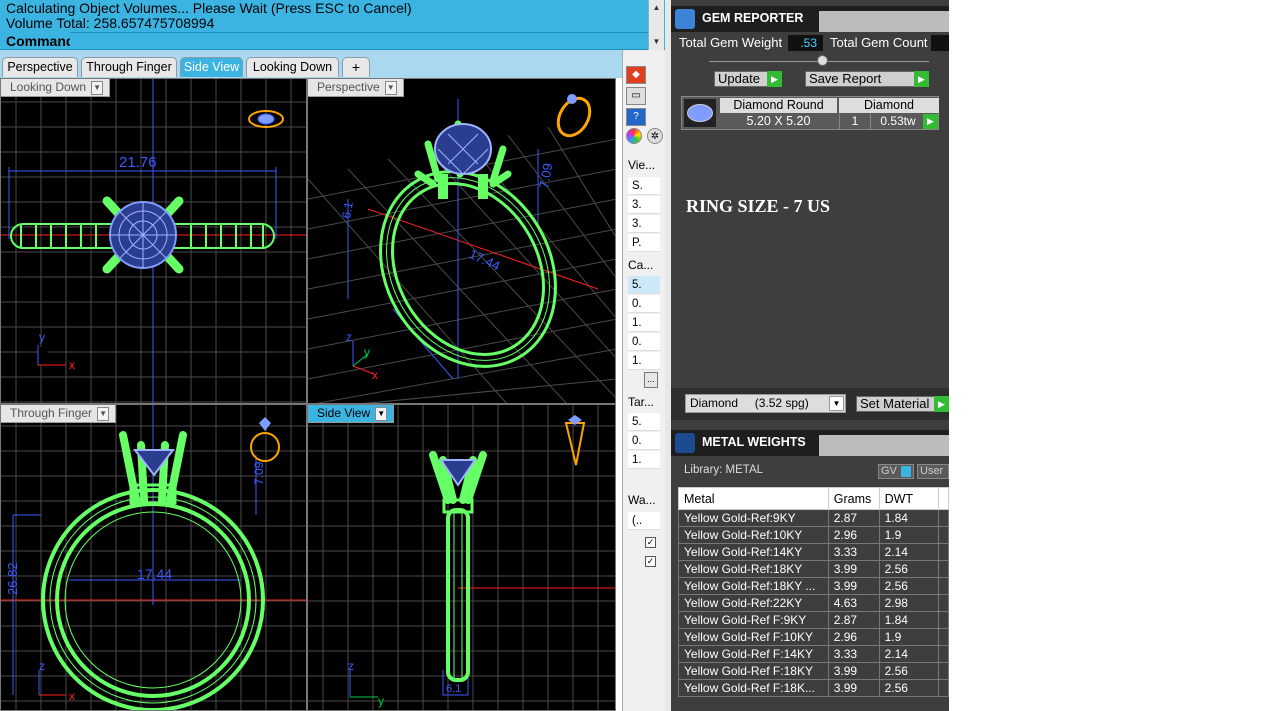 The width and height of the screenshot is (1274, 711). I want to click on slider-handle, so click(822, 60).